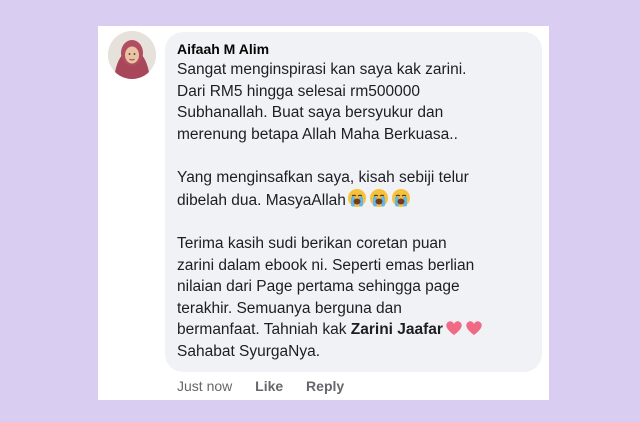 This screenshot has width=640, height=422. I want to click on comment-line-text: bermanfaat. Tahniah kak, so click(264, 329).